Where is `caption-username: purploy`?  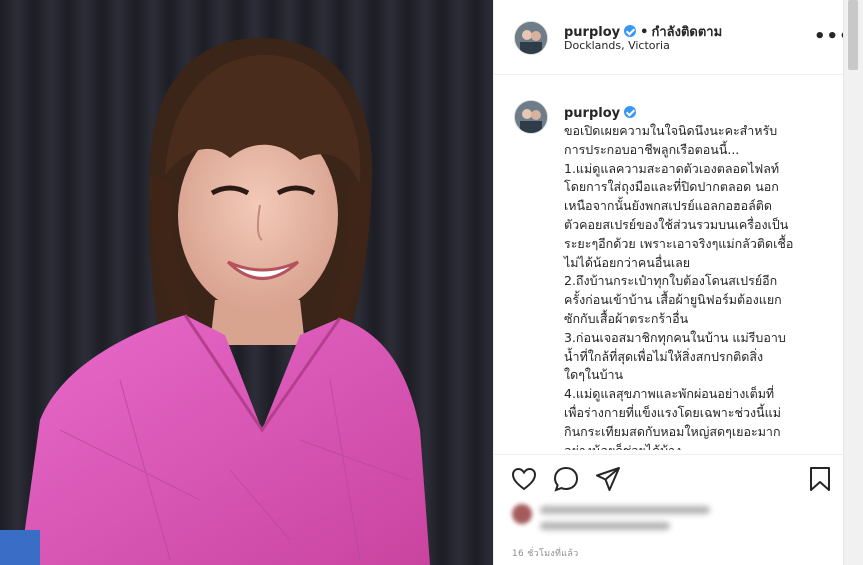 caption-username: purploy is located at coordinates (592, 113).